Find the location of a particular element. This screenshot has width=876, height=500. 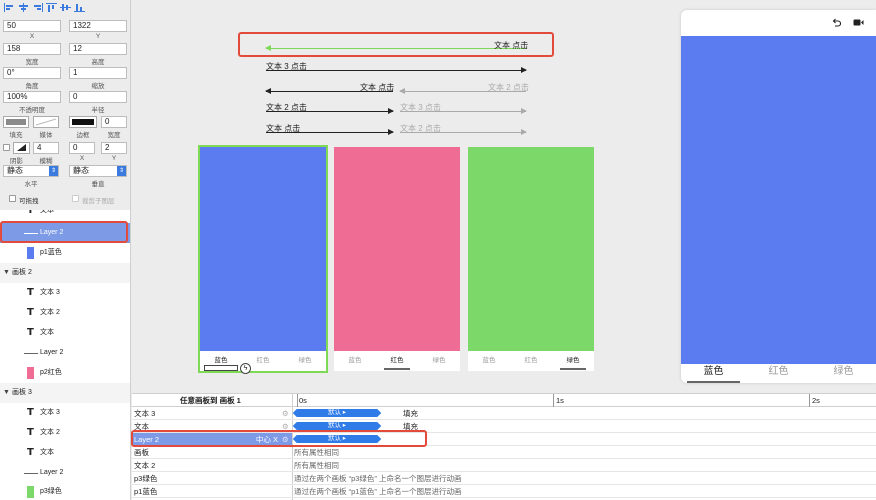

layer-row: p1蓝色 is located at coordinates (65, 253).